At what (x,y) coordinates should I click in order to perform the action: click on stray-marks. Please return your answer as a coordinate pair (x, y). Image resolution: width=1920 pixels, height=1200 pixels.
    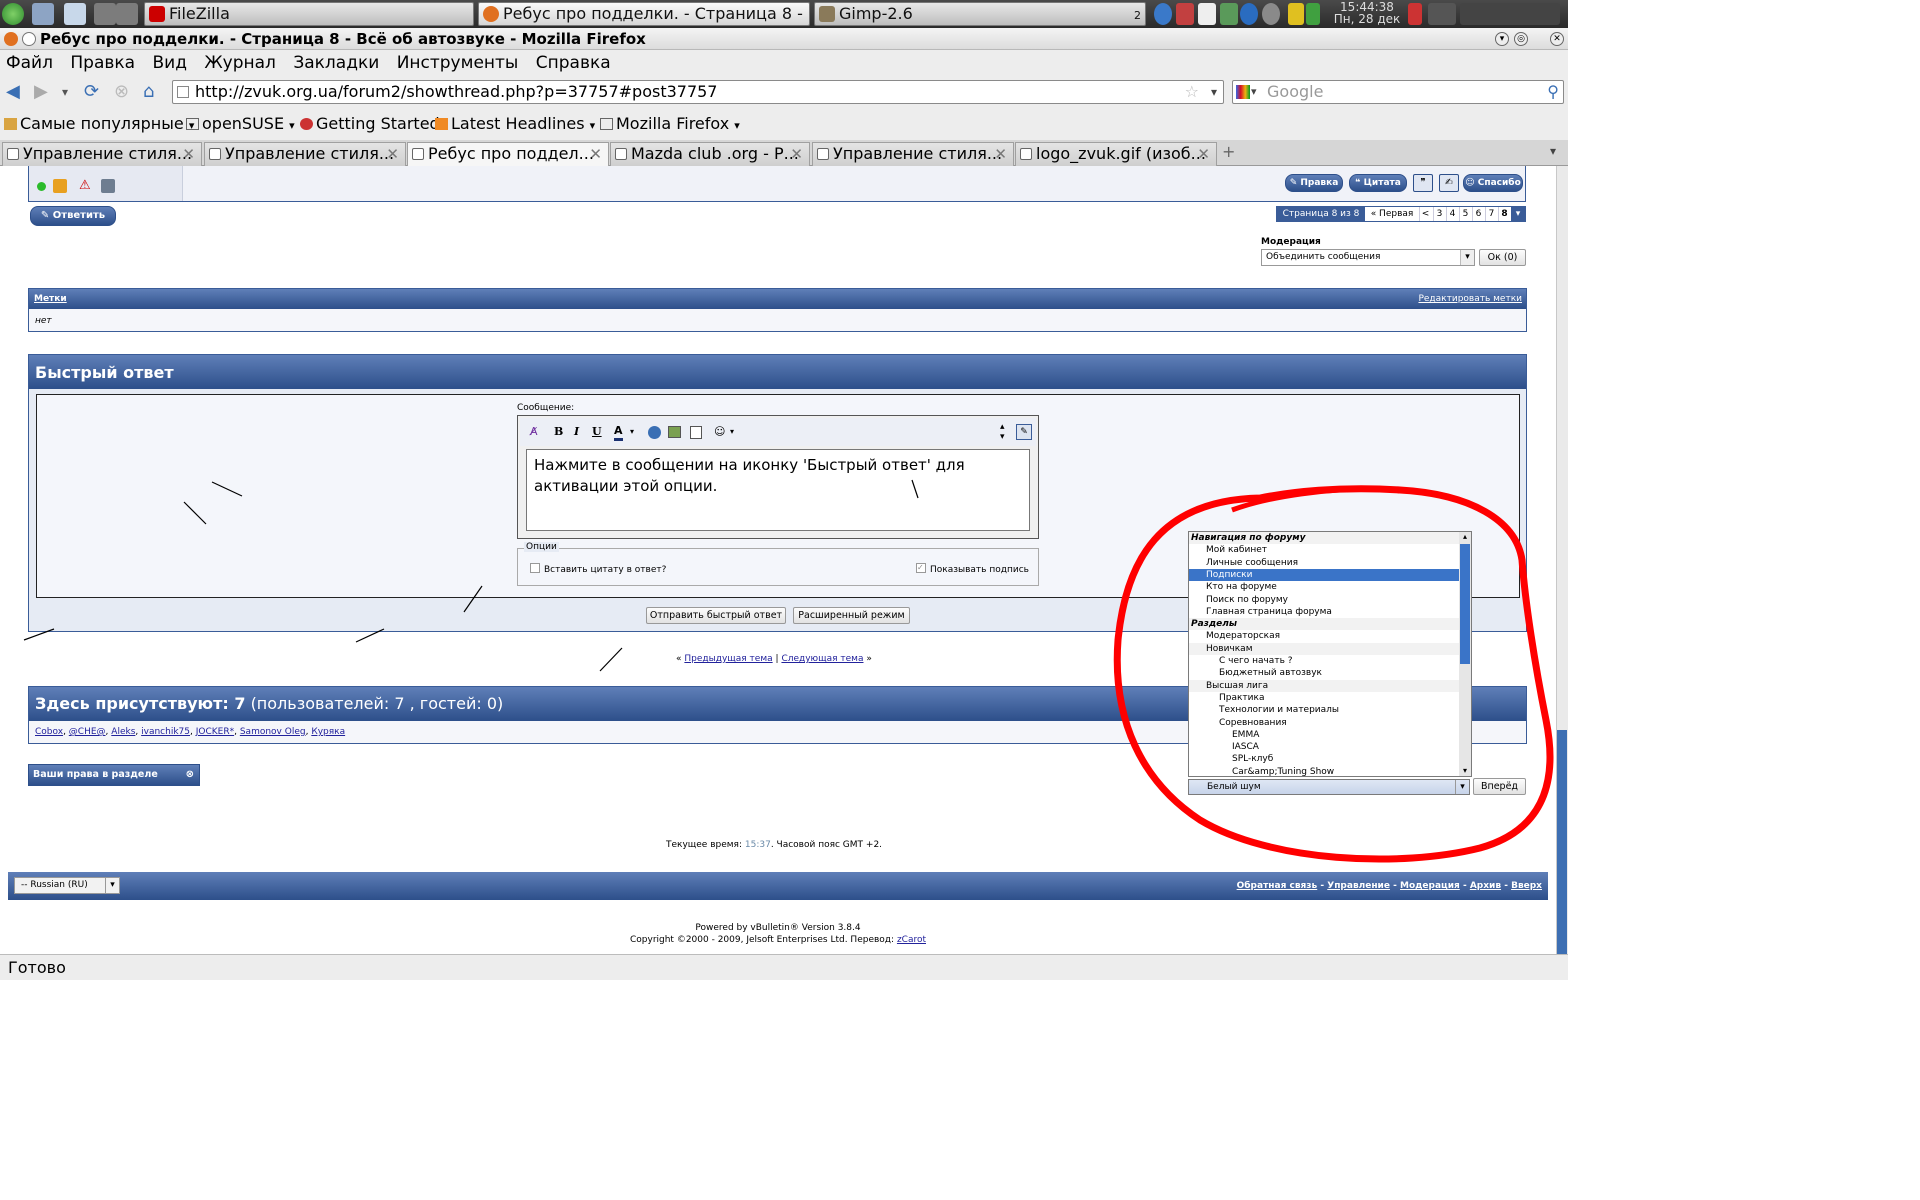
    Looking at the image, I should click on (471, 575).